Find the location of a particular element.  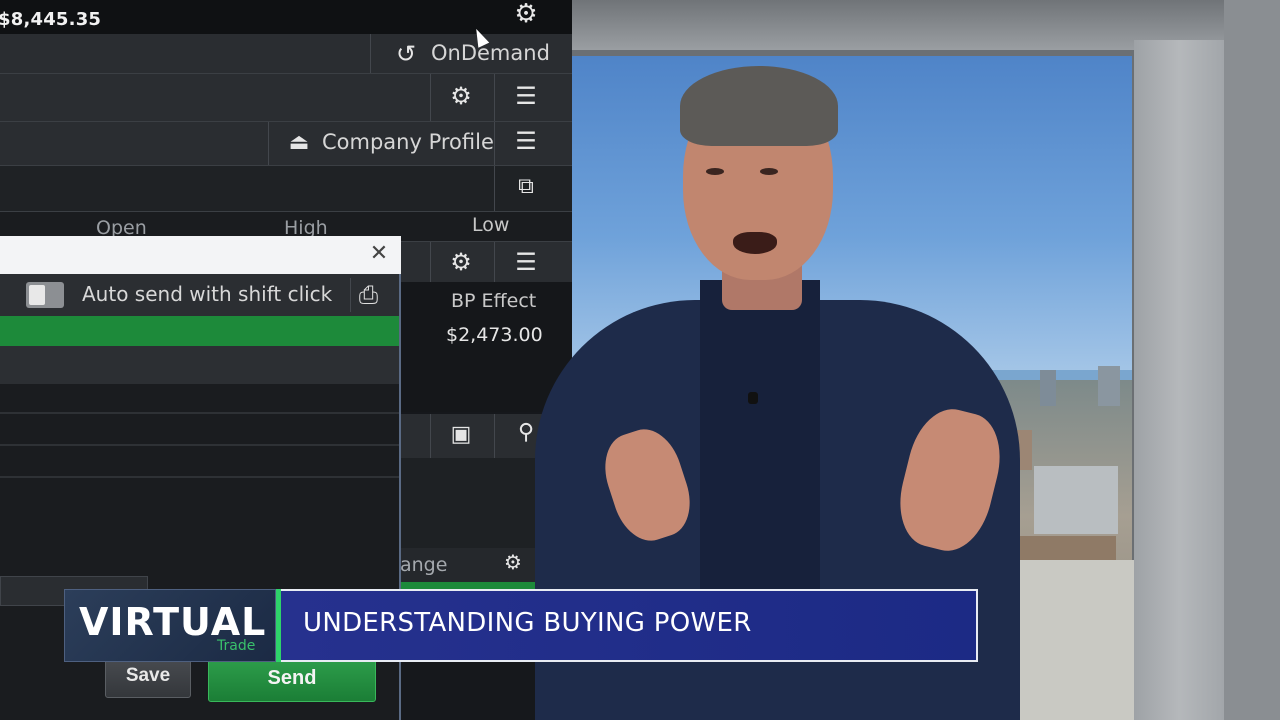

lower-third-banner: VIRTUAL Trade UNDERSTANDING BUYING POWER is located at coordinates (521, 625).